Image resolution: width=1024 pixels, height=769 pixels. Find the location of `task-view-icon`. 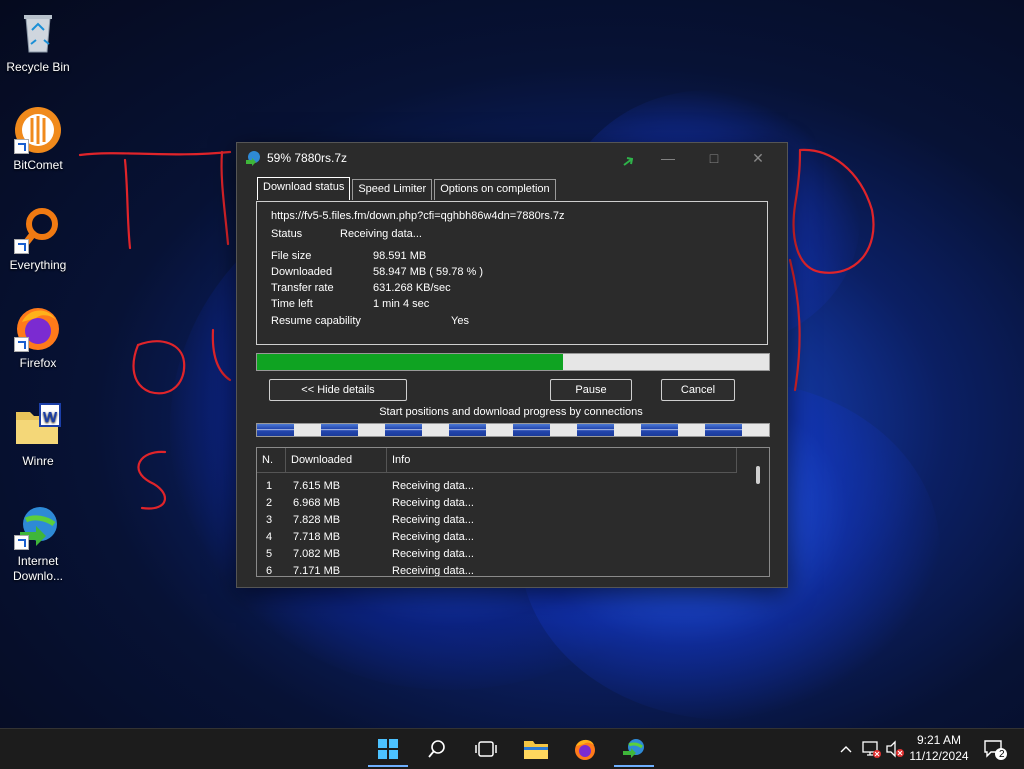

task-view-icon is located at coordinates (486, 749).